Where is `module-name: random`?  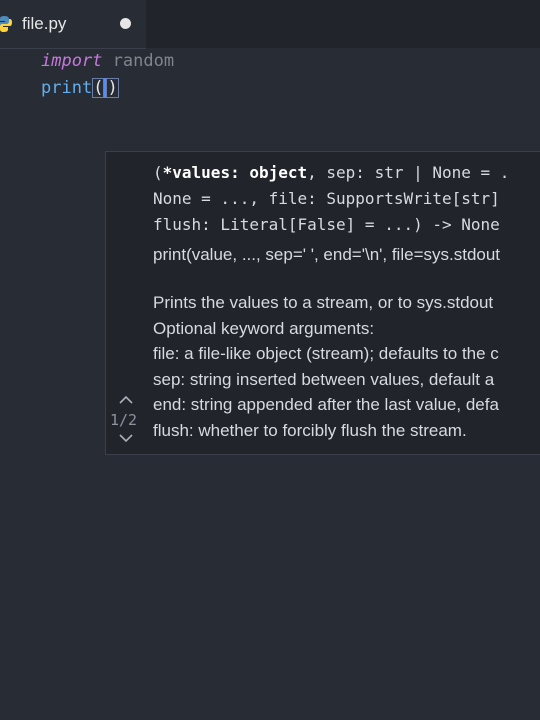
module-name: random is located at coordinates (143, 61).